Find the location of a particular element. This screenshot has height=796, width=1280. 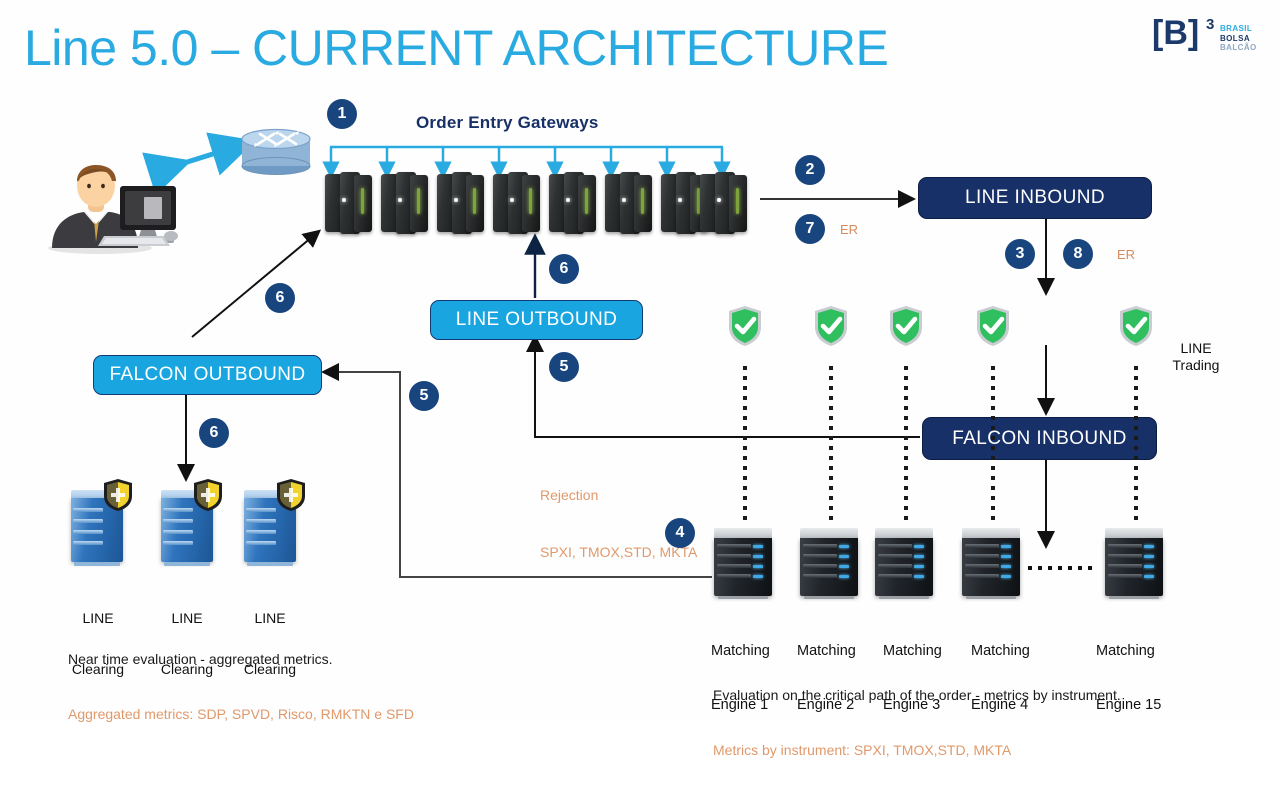

line-trading-text: LINE Trading is located at coordinates (1196, 356).